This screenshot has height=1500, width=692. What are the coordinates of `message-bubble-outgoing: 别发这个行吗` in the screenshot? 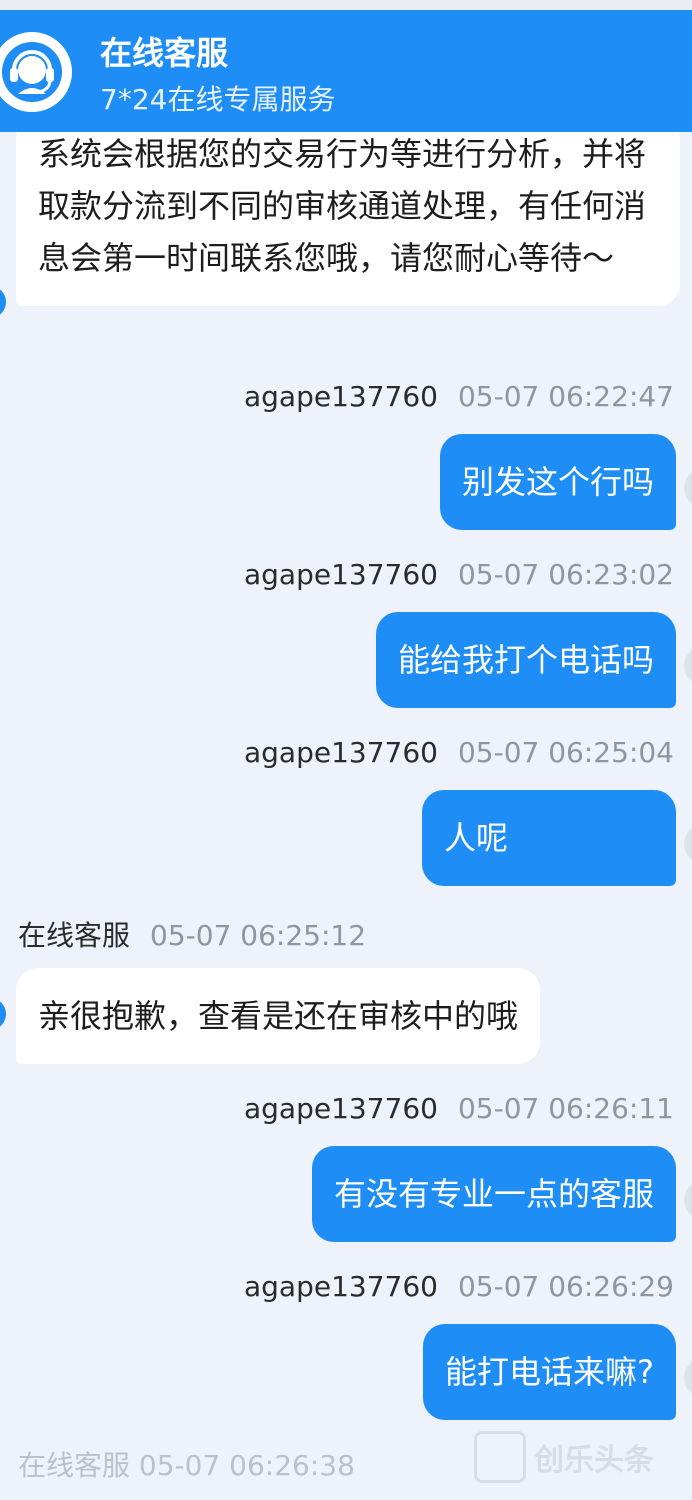 It's located at (557, 482).